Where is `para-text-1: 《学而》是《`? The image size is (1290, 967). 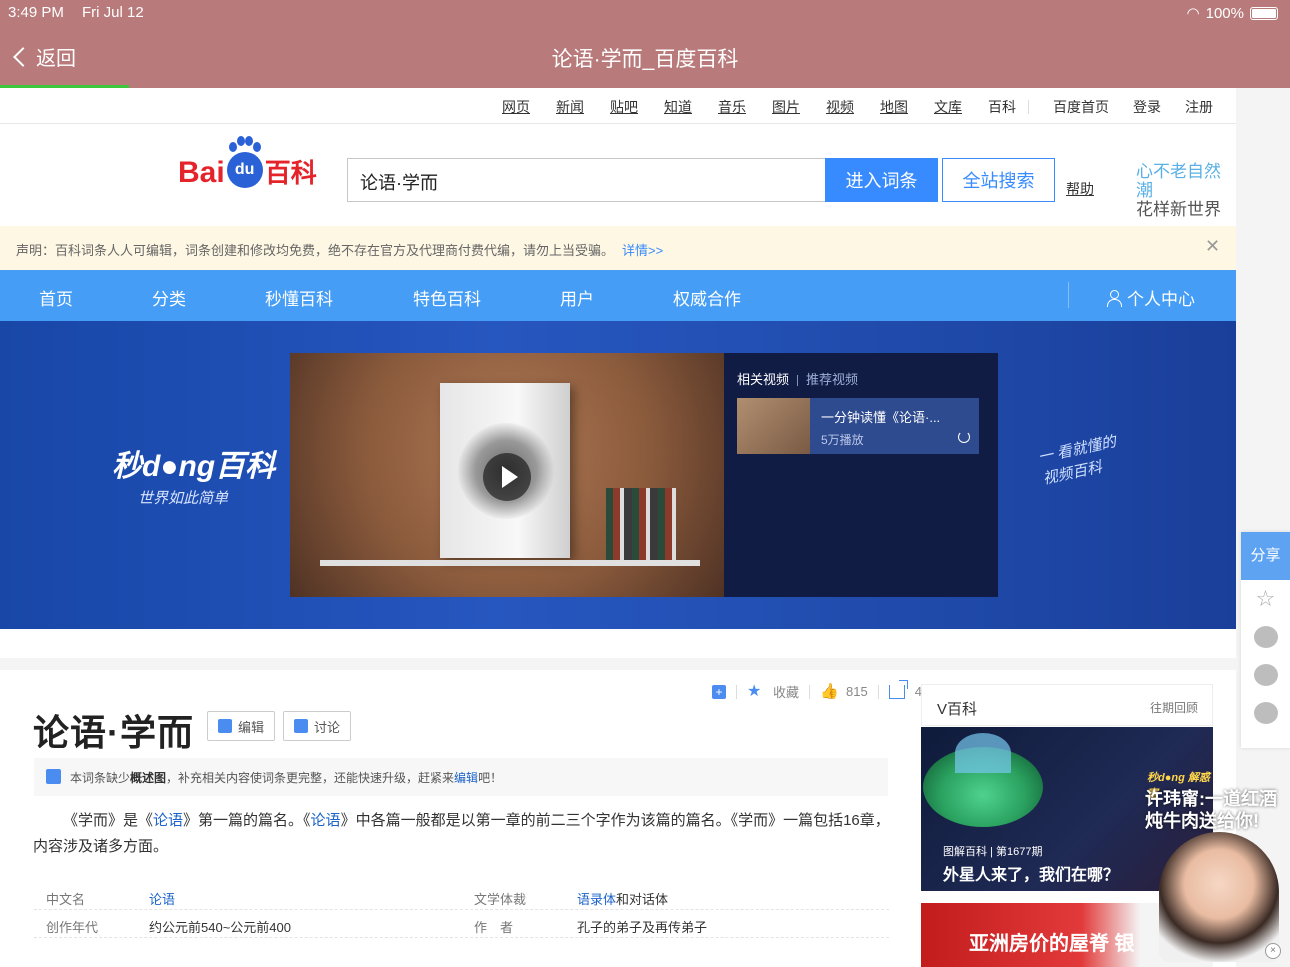 para-text-1: 《学而》是《 is located at coordinates (108, 820).